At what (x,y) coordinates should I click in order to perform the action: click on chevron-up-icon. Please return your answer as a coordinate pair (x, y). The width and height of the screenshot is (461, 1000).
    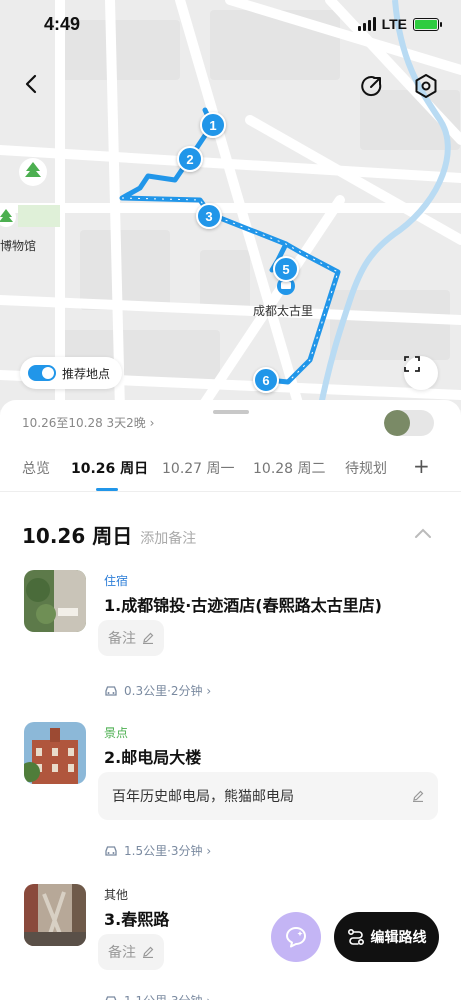
    Looking at the image, I should click on (423, 533).